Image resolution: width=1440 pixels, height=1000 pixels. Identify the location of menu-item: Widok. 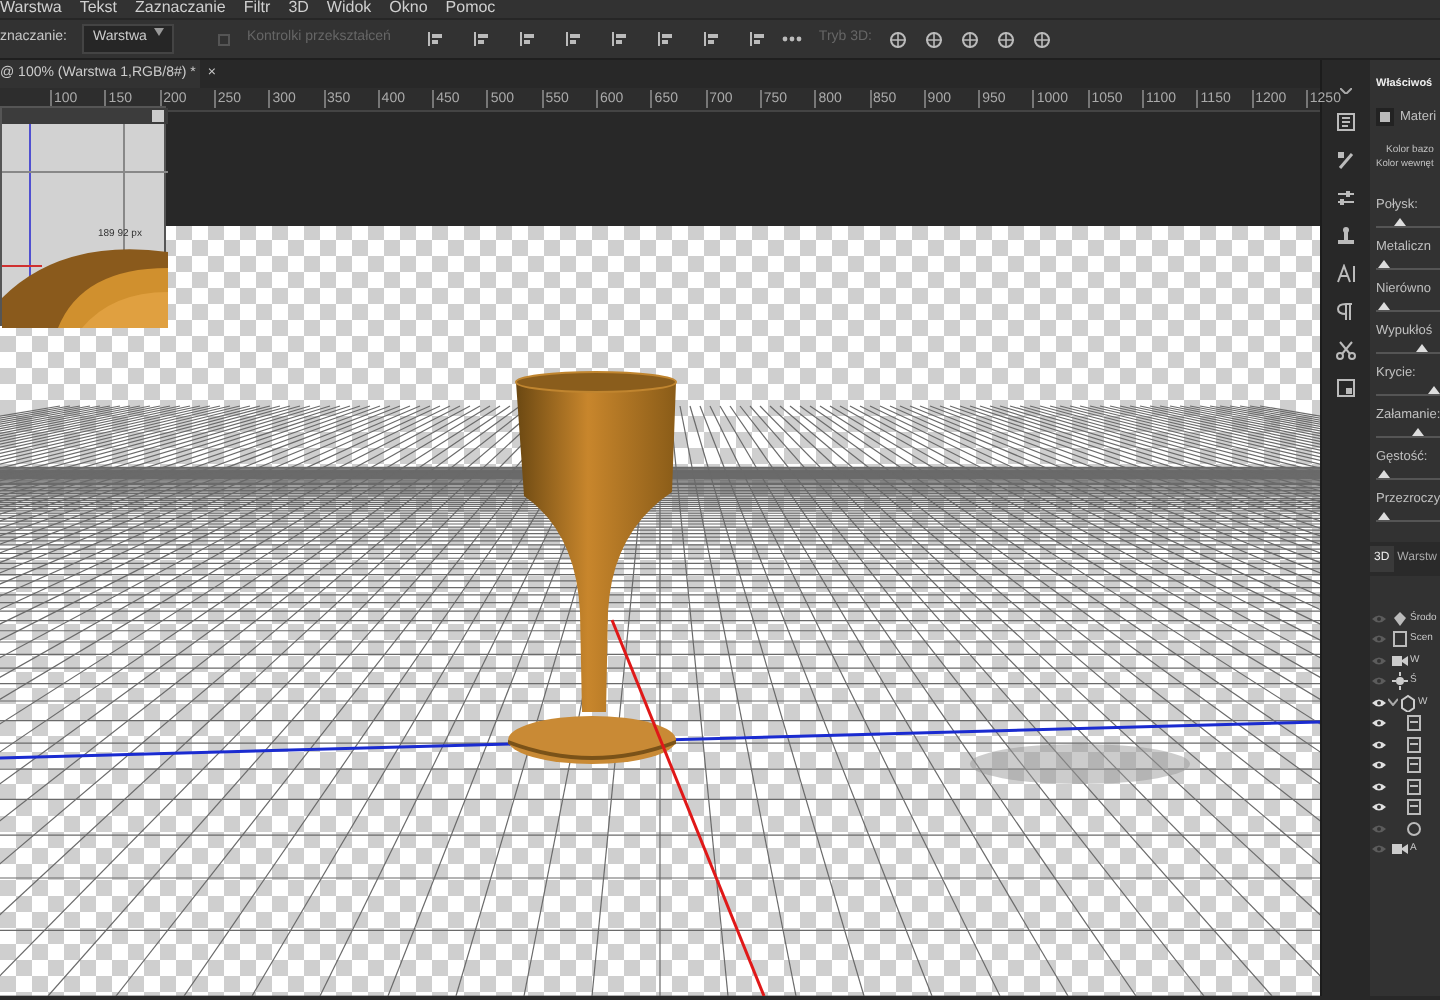
(349, 8).